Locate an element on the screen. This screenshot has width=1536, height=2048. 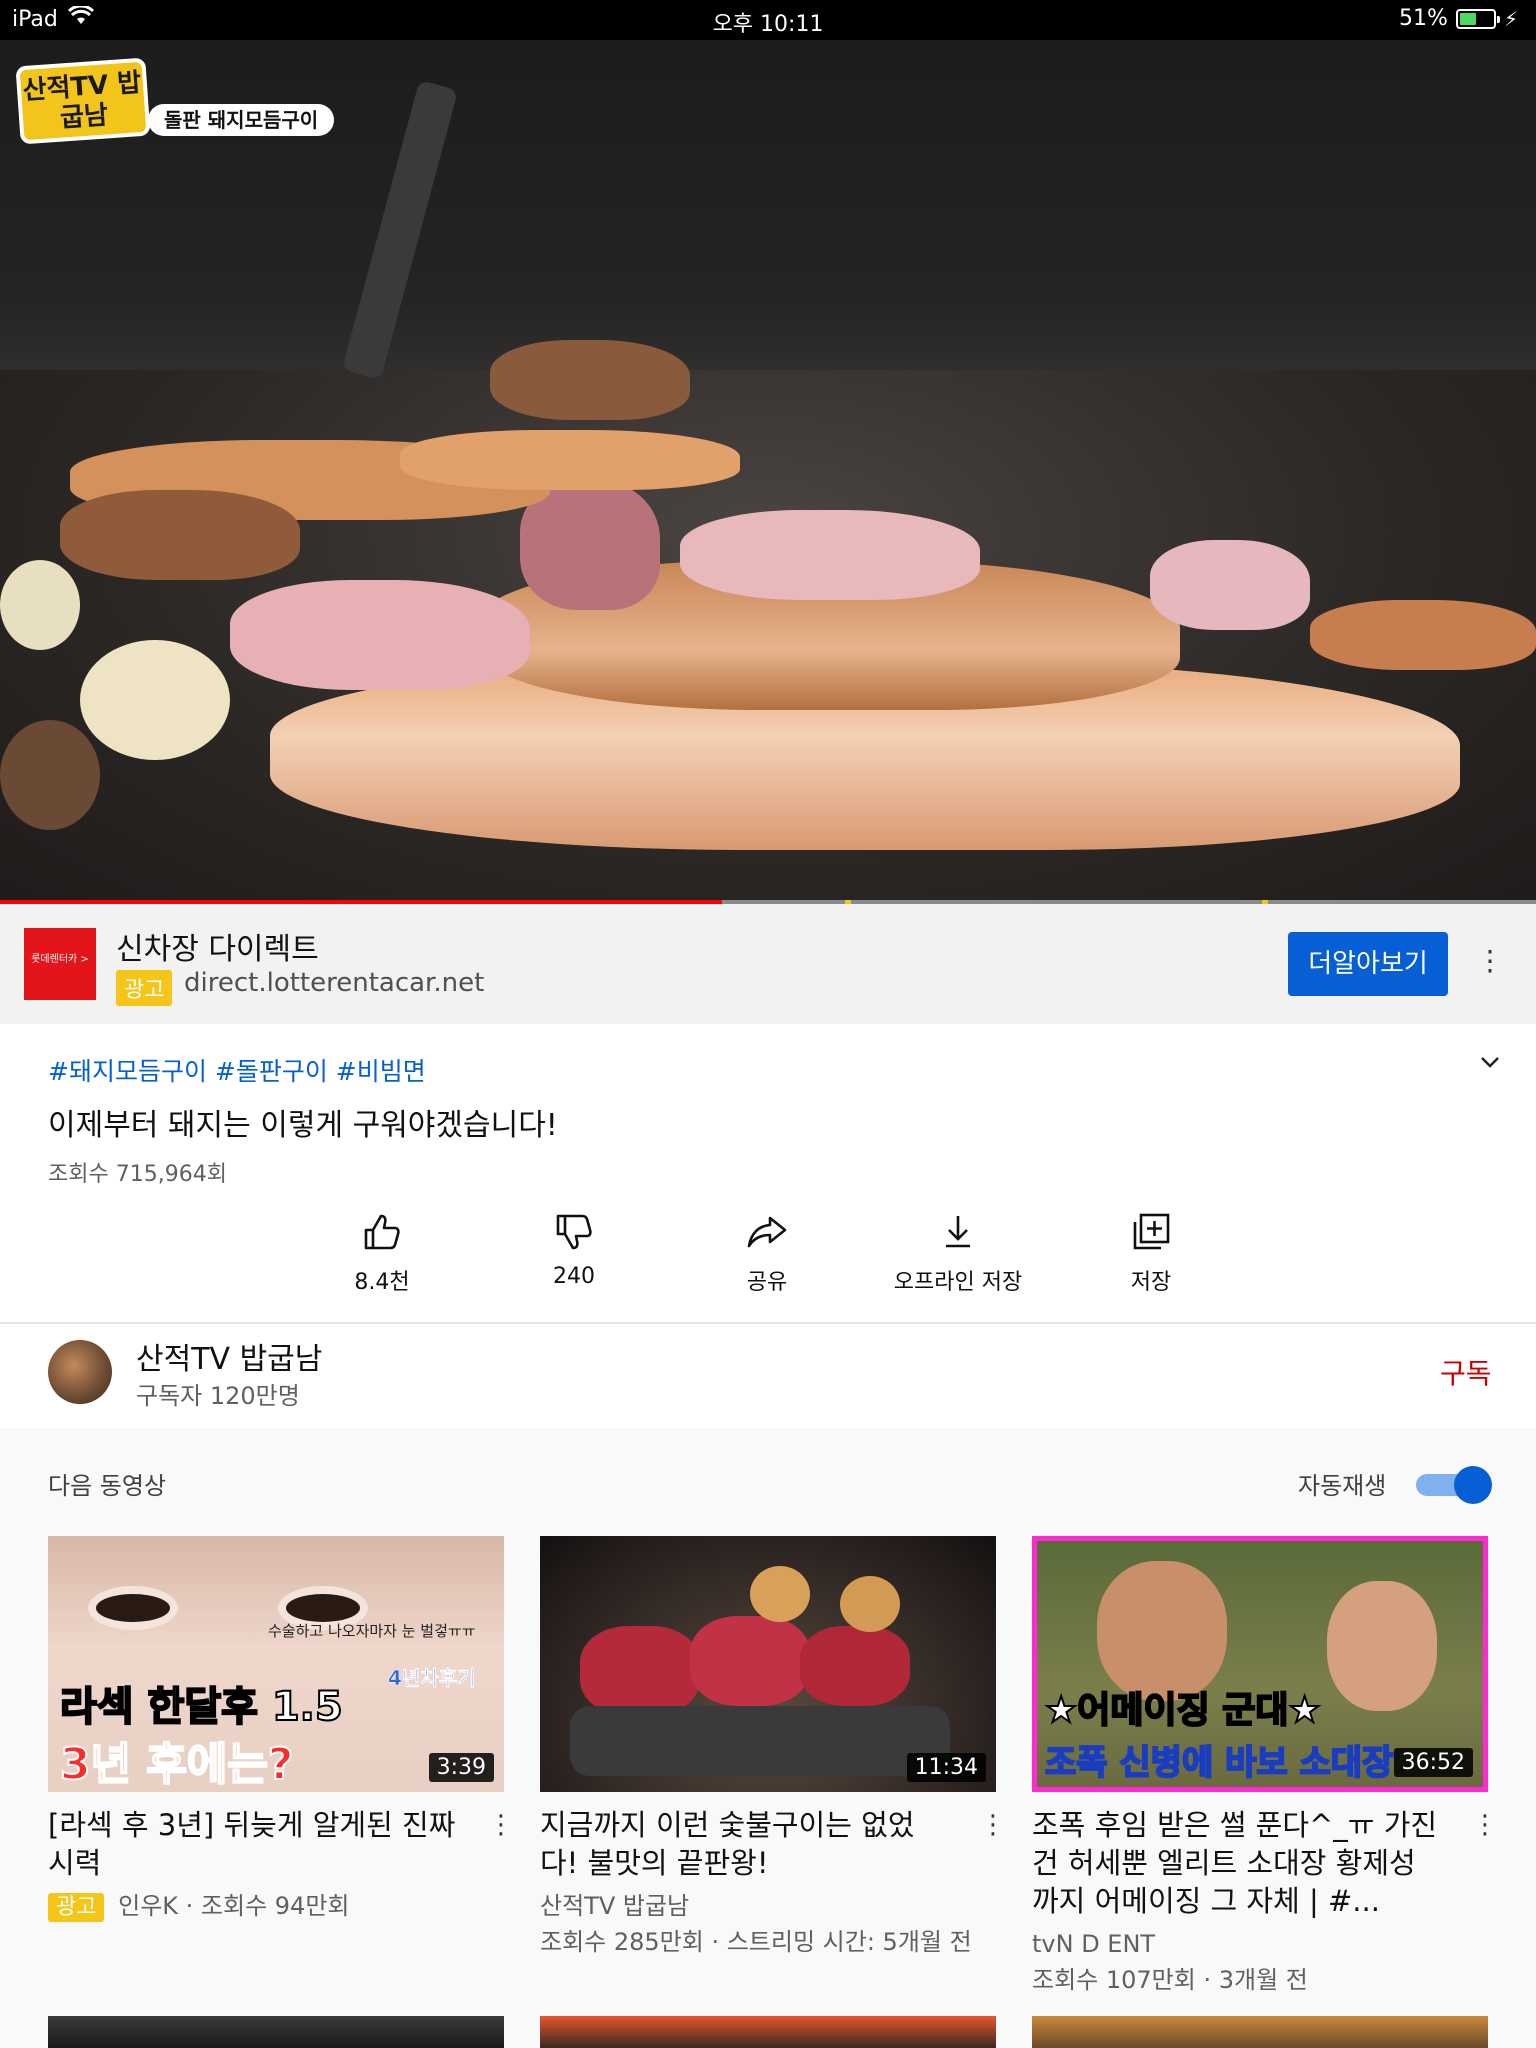
toggle-knob is located at coordinates (1473, 1485).